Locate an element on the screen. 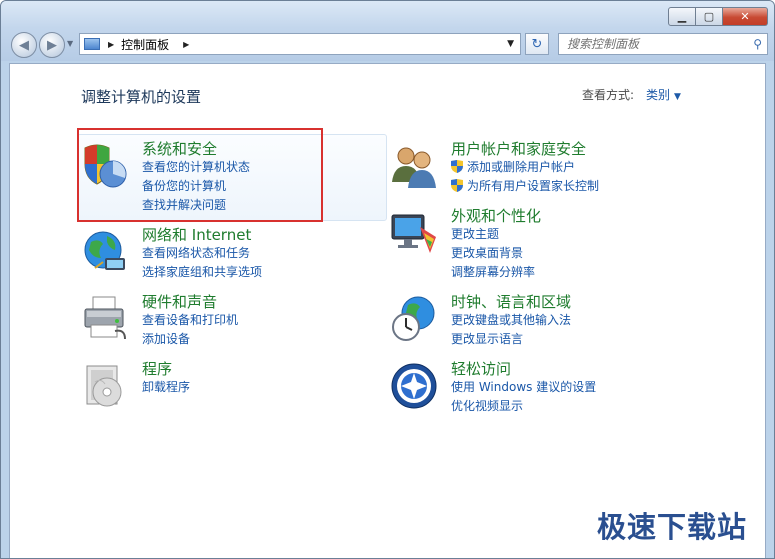 This screenshot has width=775, height=559. category-title: 硬件和声音 is located at coordinates (179, 301).